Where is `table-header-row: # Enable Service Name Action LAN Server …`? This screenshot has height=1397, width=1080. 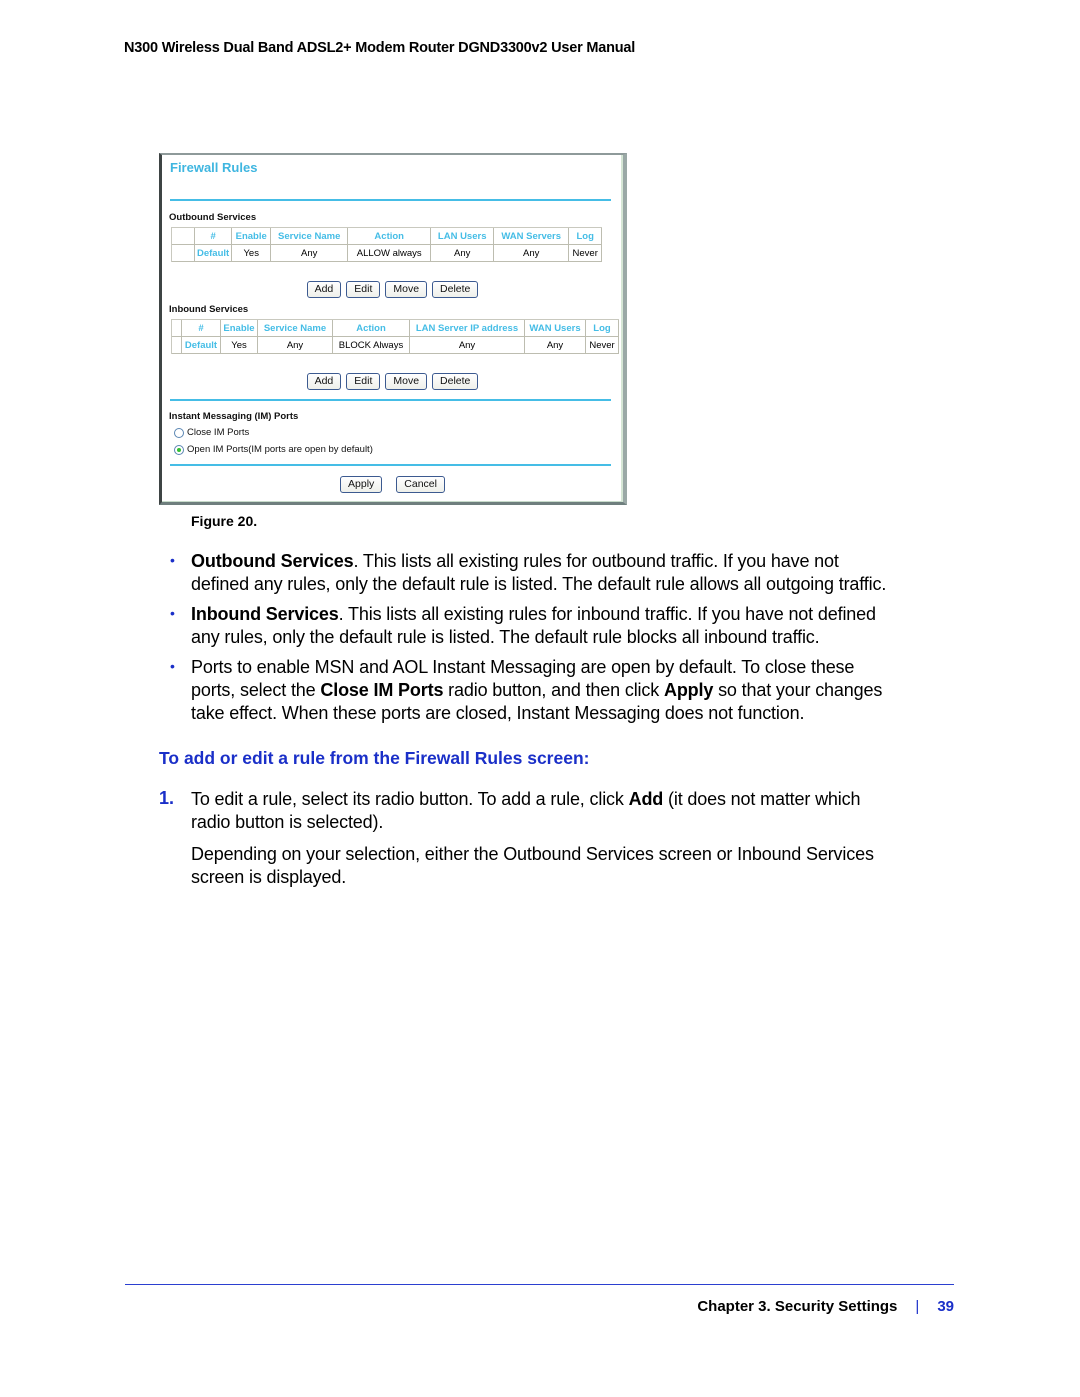 table-header-row: # Enable Service Name Action LAN Server … is located at coordinates (395, 328).